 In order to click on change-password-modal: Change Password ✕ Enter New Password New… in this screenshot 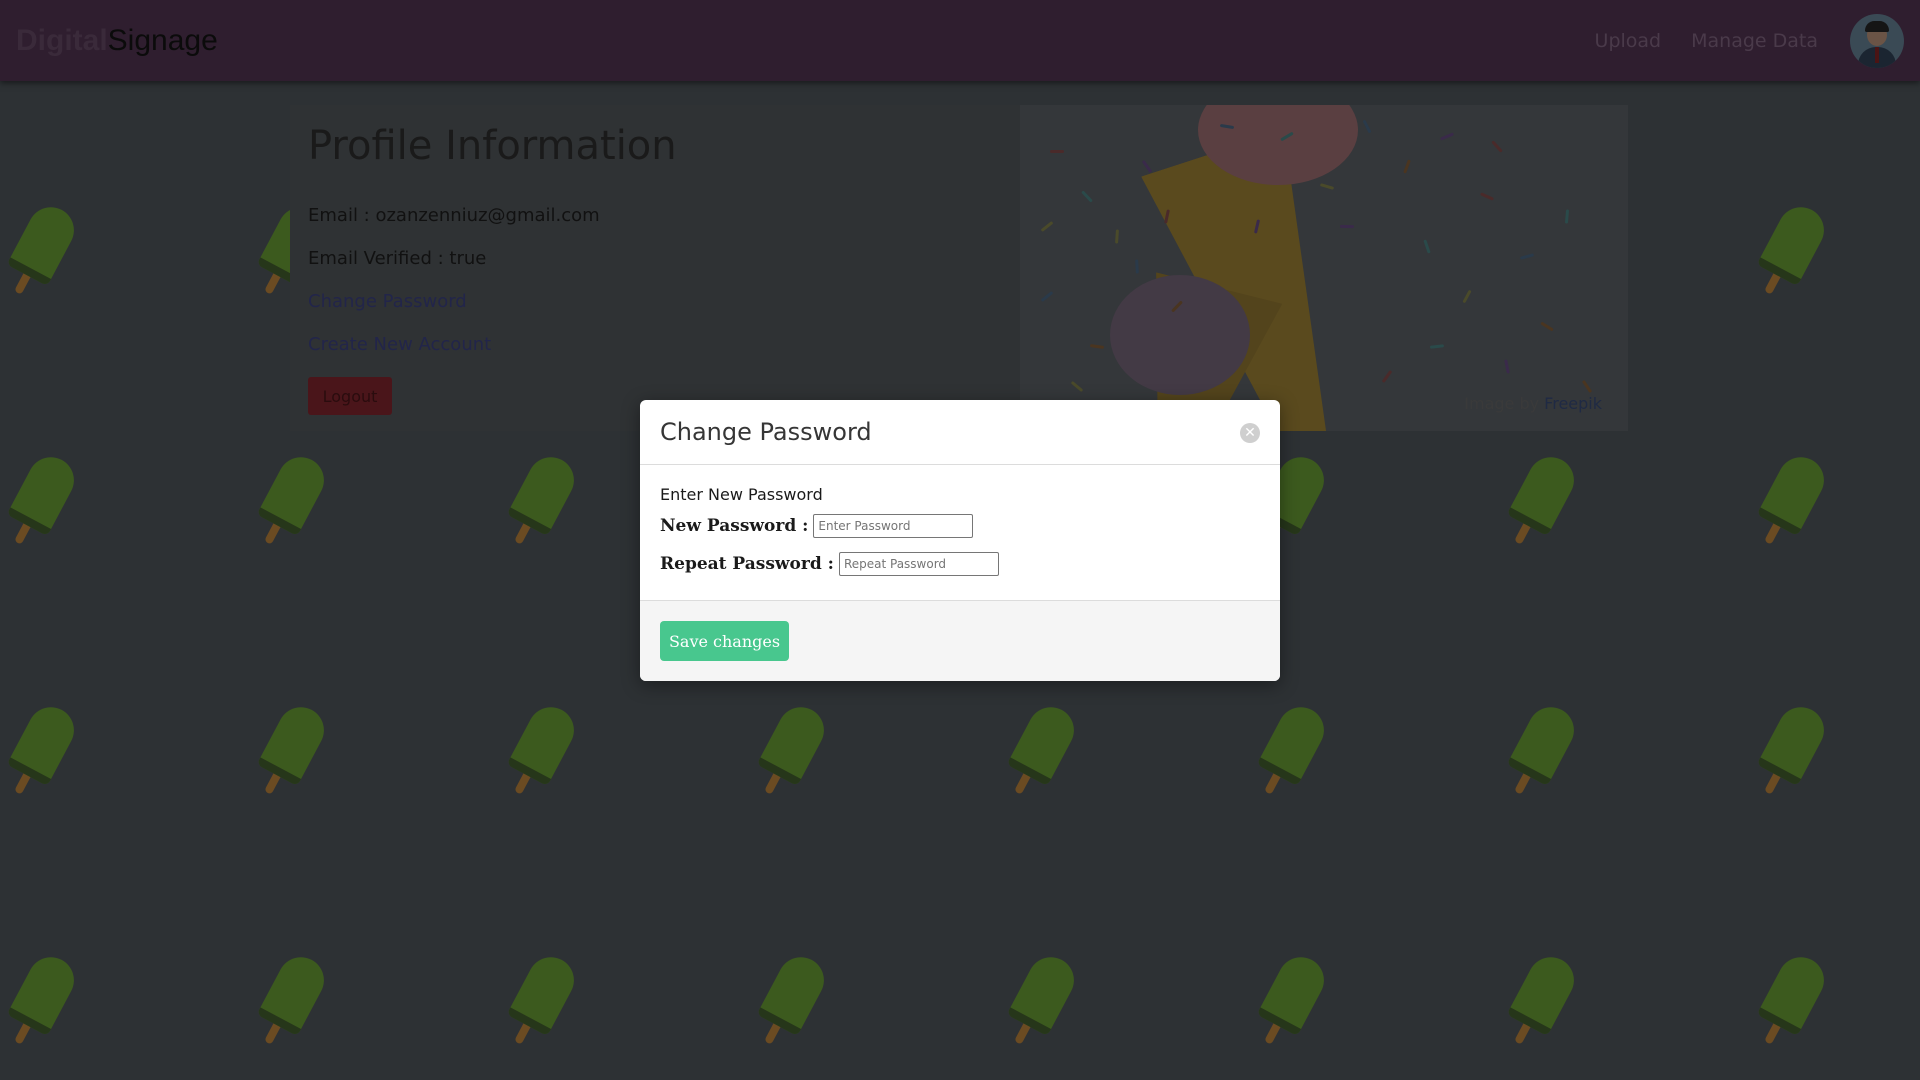, I will do `click(960, 540)`.